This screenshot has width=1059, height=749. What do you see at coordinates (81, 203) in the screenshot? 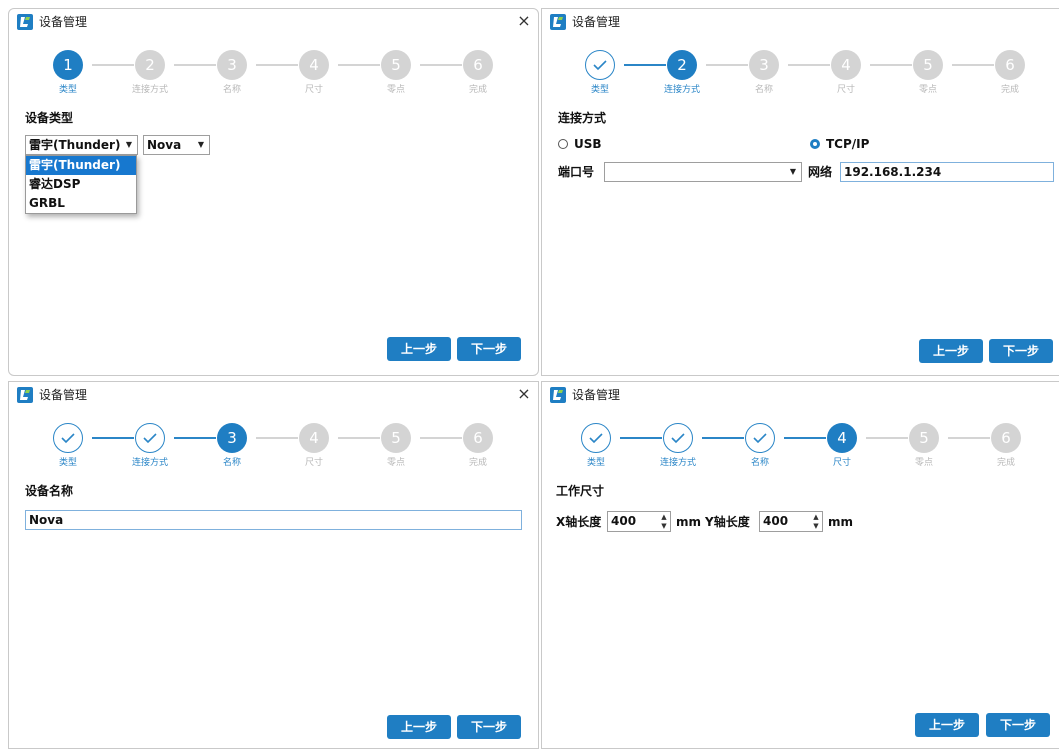
I see `option-grbl: GRBL` at bounding box center [81, 203].